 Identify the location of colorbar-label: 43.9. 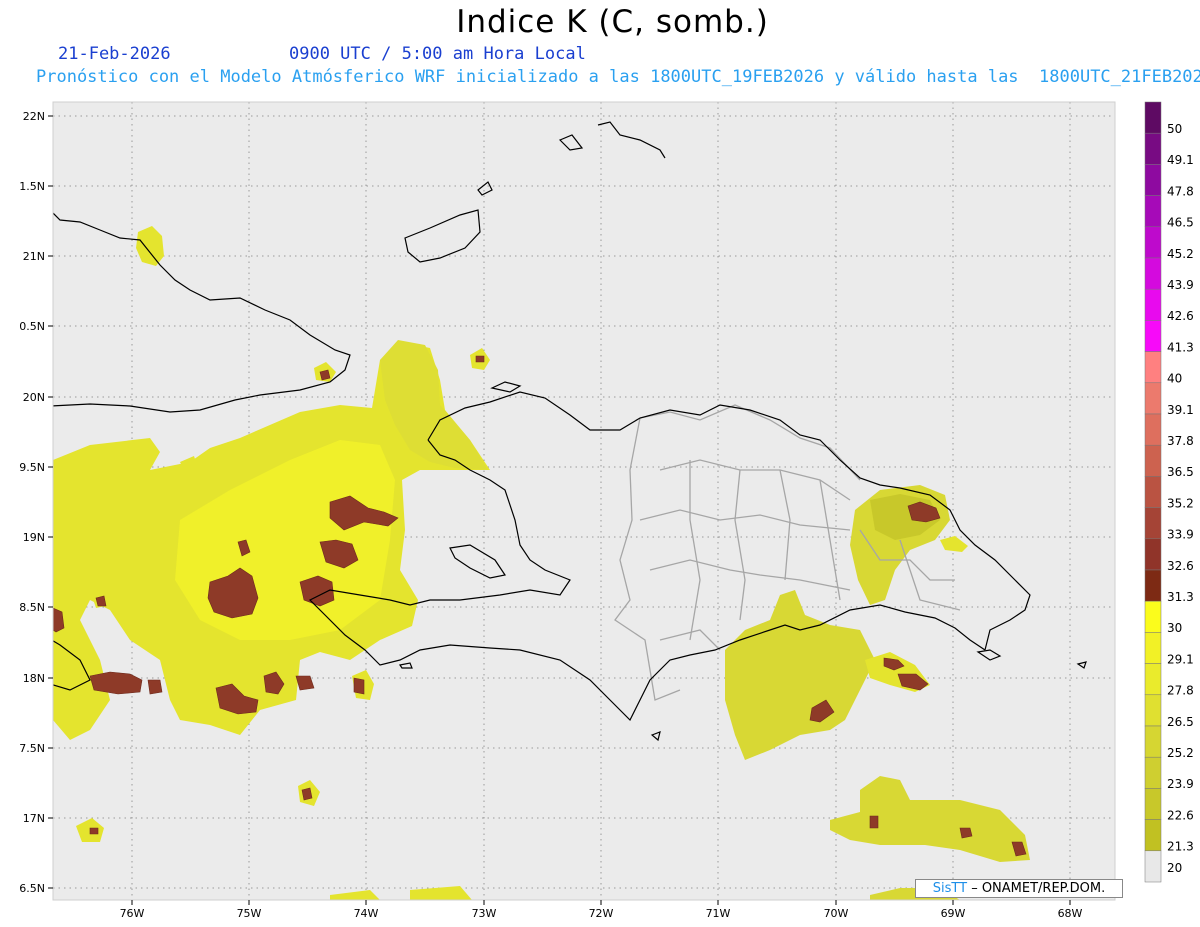
(1180, 285).